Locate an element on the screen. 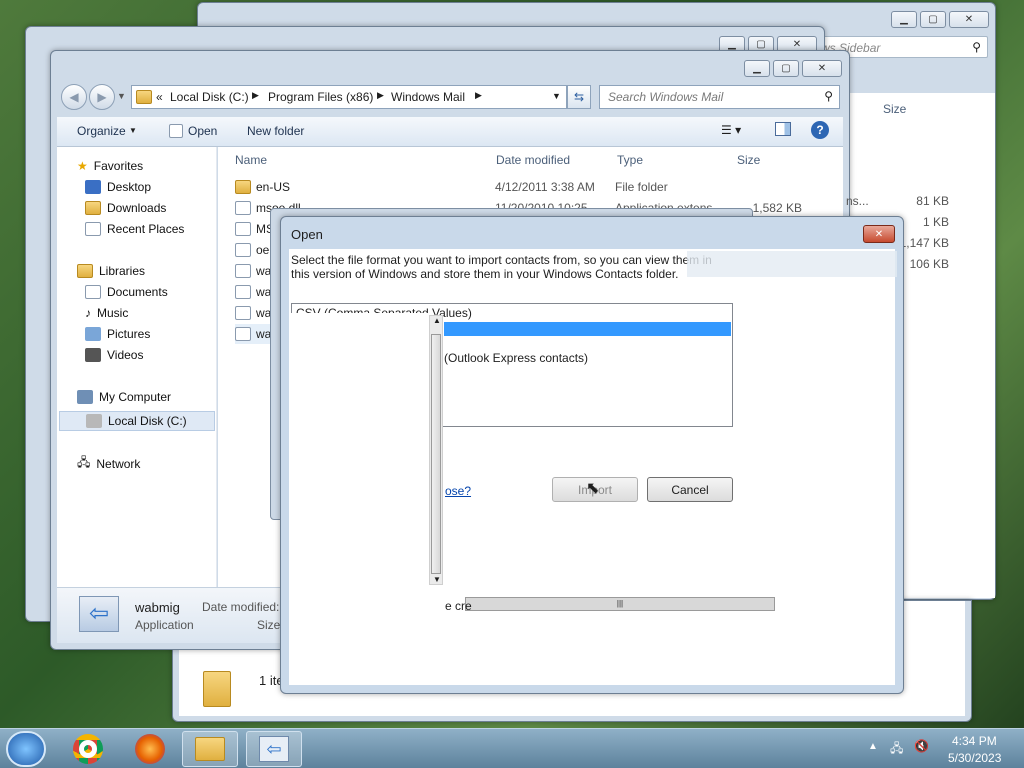  firefox-taskbar-button is located at coordinates (150, 749).